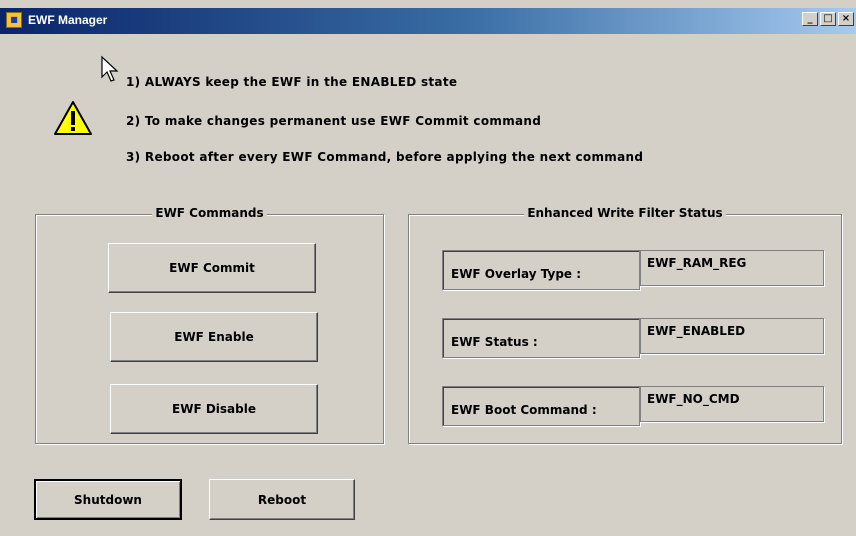 The height and width of the screenshot is (536, 856). Describe the element at coordinates (732, 268) in the screenshot. I see `overlay-type-value: EWF_RAM_REG` at that location.